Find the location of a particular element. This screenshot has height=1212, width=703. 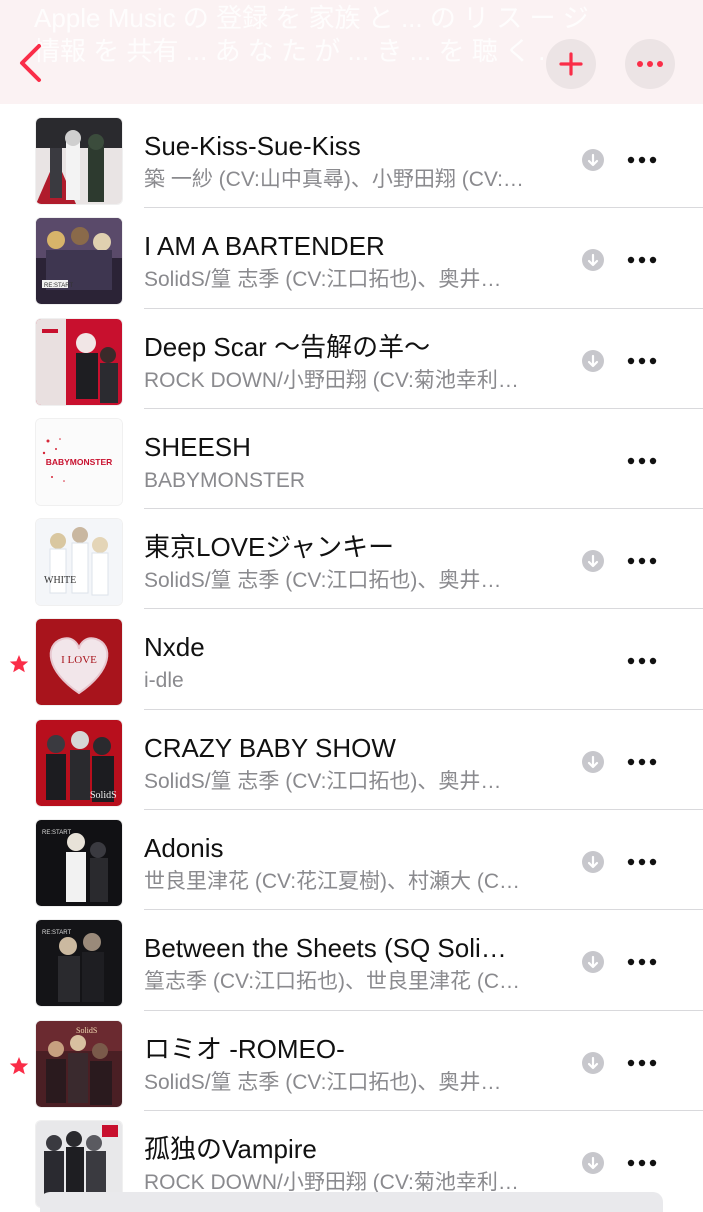

album-artwork: WHITE is located at coordinates (79, 562).